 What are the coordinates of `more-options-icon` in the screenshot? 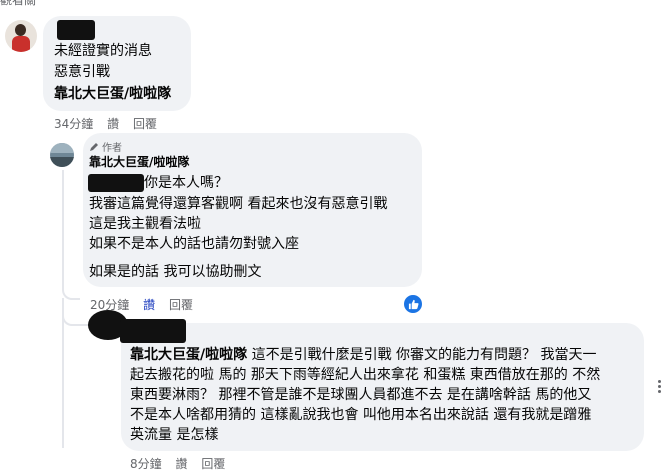 It's located at (659, 387).